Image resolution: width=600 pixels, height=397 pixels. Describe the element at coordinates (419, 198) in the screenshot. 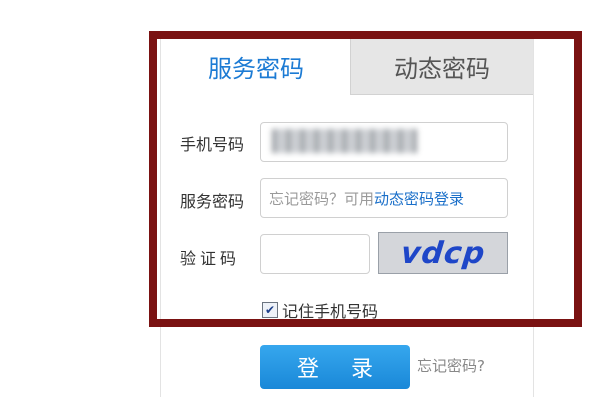

I see `dynamic-login-link: 动态密码登录` at that location.